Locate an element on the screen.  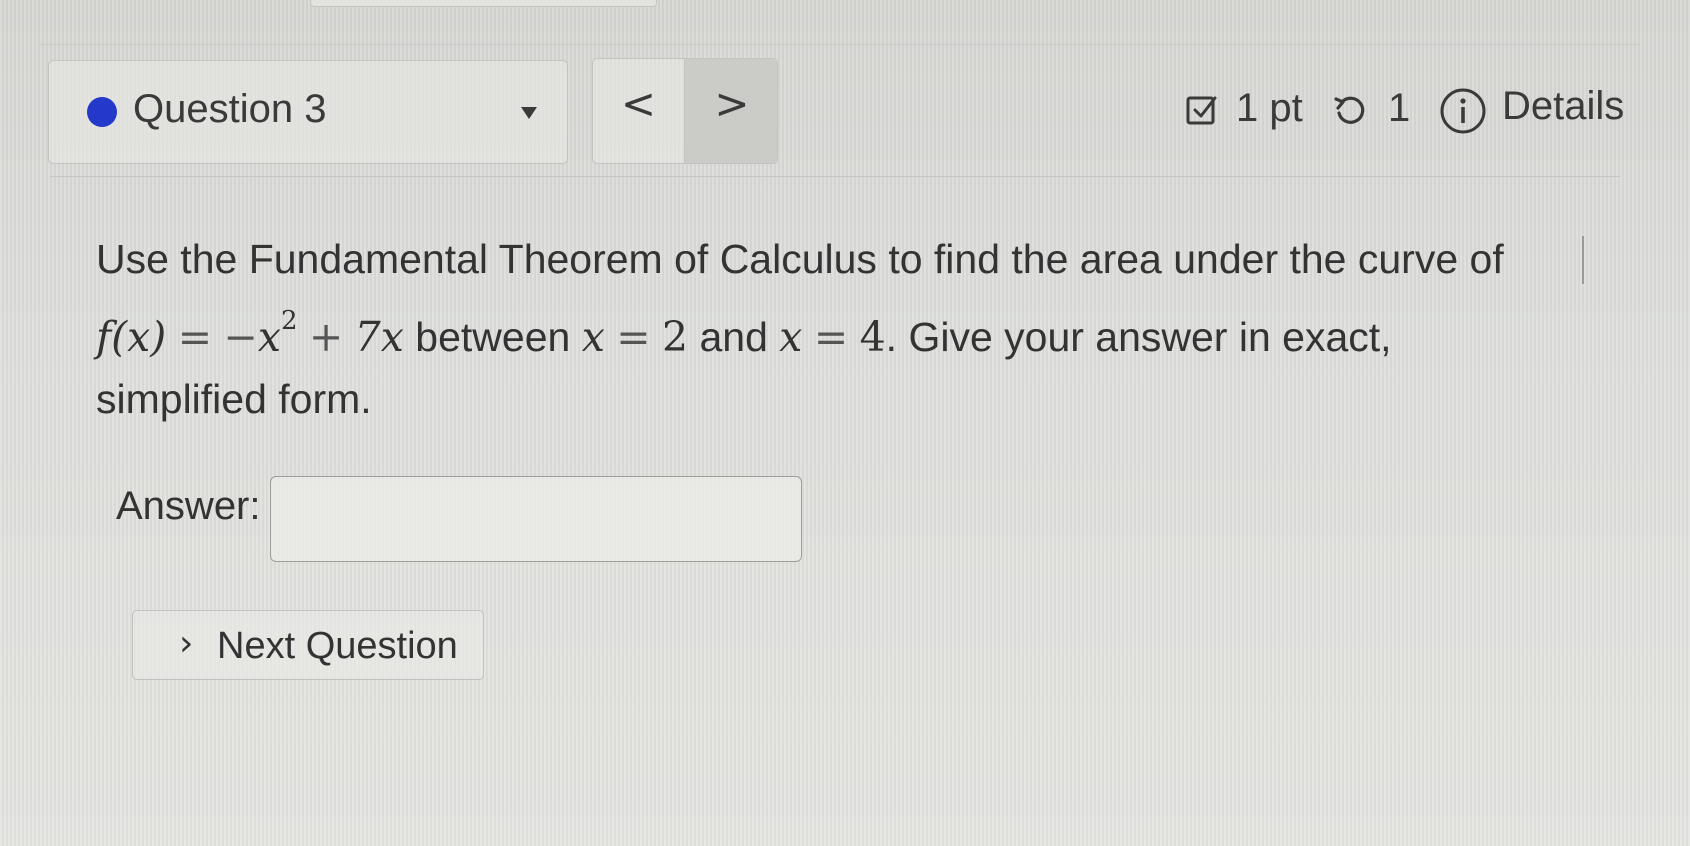
details-link: Details is located at coordinates (1563, 106).